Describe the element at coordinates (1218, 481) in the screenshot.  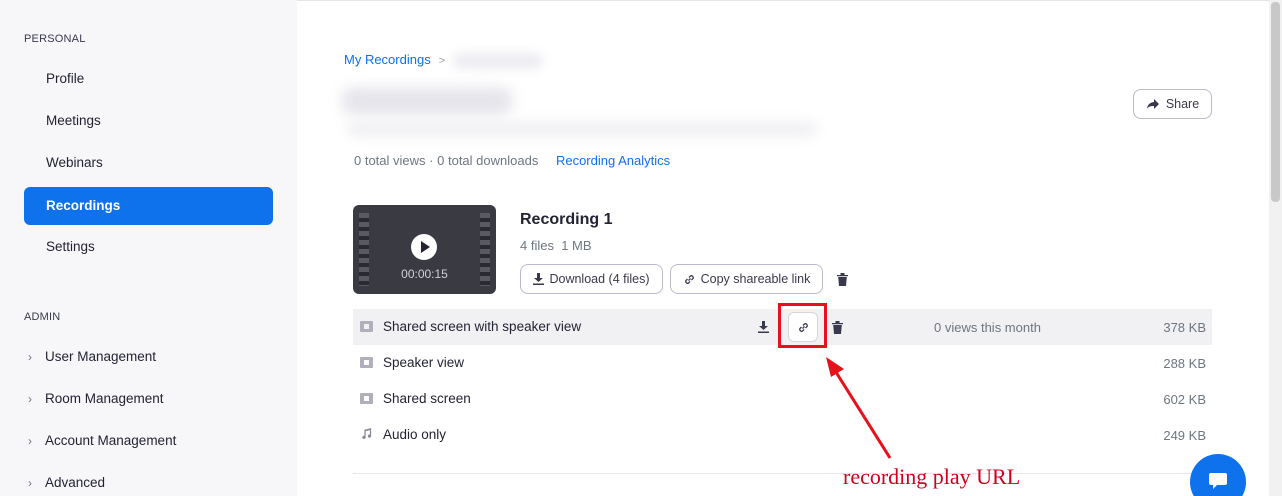
I see `chat-bubble-icon` at that location.